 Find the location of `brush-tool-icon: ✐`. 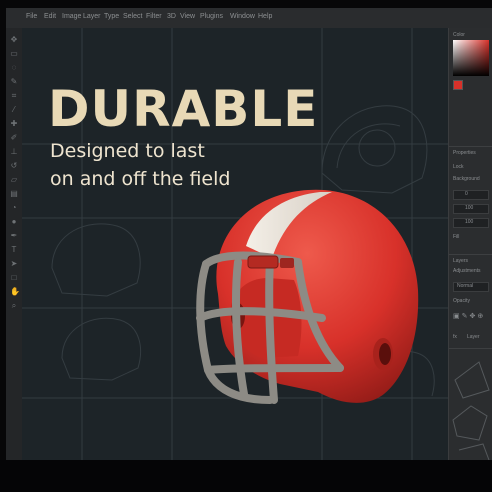

brush-tool-icon: ✐ is located at coordinates (14, 138).